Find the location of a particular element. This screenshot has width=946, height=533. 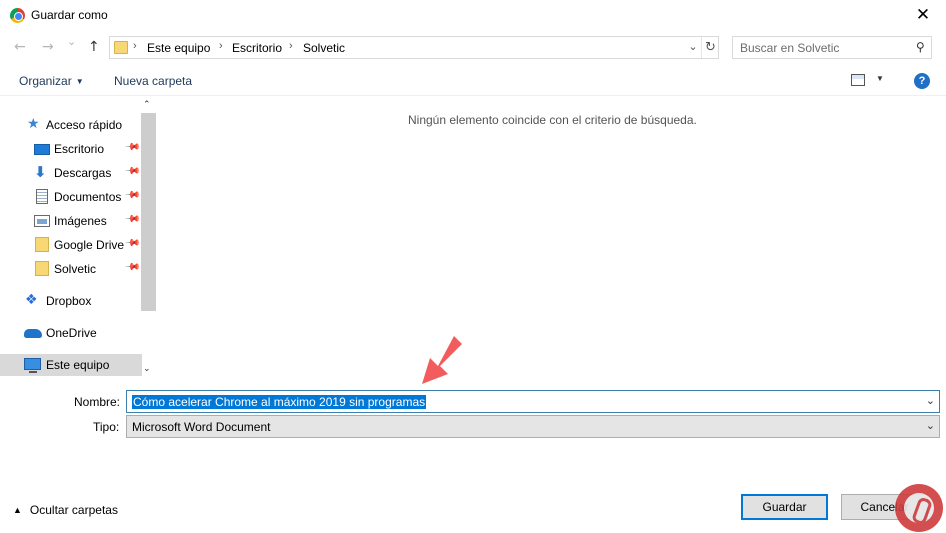

file-type-value: Microsoft Word Document is located at coordinates (201, 427).